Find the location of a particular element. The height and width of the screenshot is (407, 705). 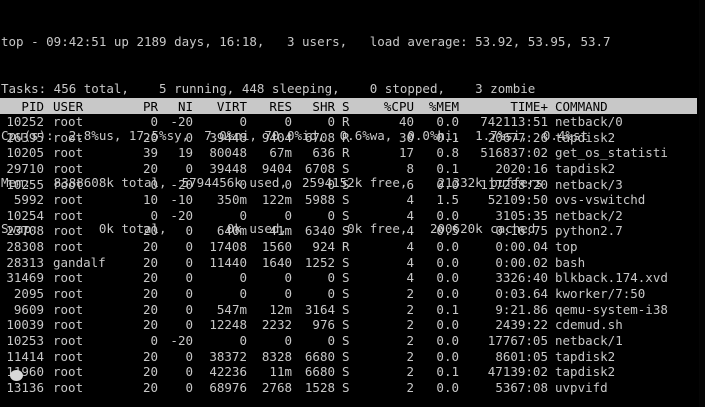

process-shr: 0 is located at coordinates (331, 184).